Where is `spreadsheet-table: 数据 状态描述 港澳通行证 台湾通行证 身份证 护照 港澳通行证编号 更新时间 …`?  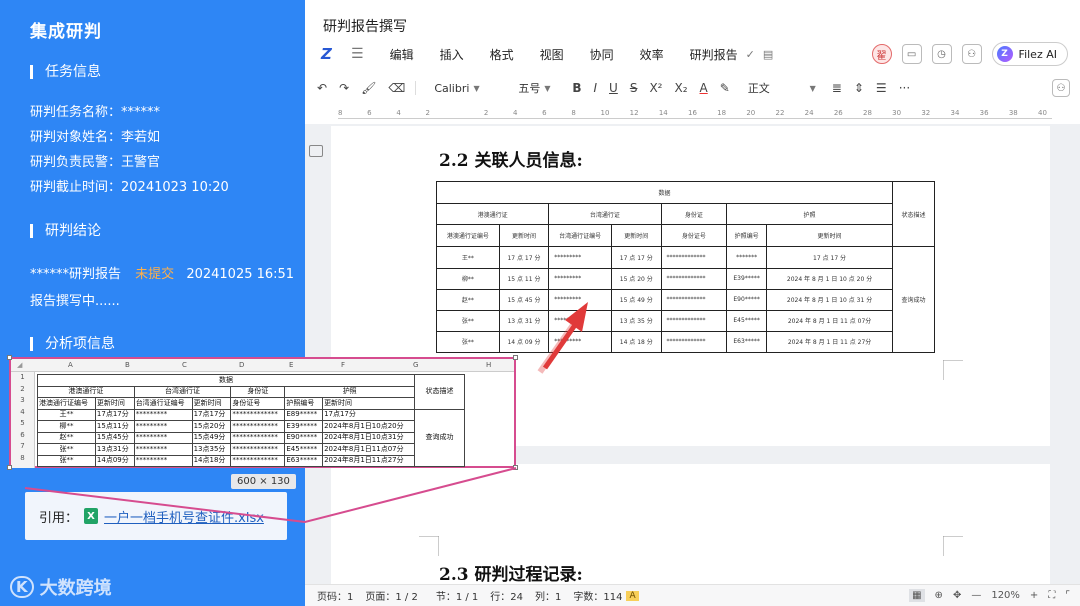 spreadsheet-table: 数据 状态描述 港澳通行证 台湾通行证 身份证 护照 港澳通行证编号 更新时间 … is located at coordinates (251, 420).